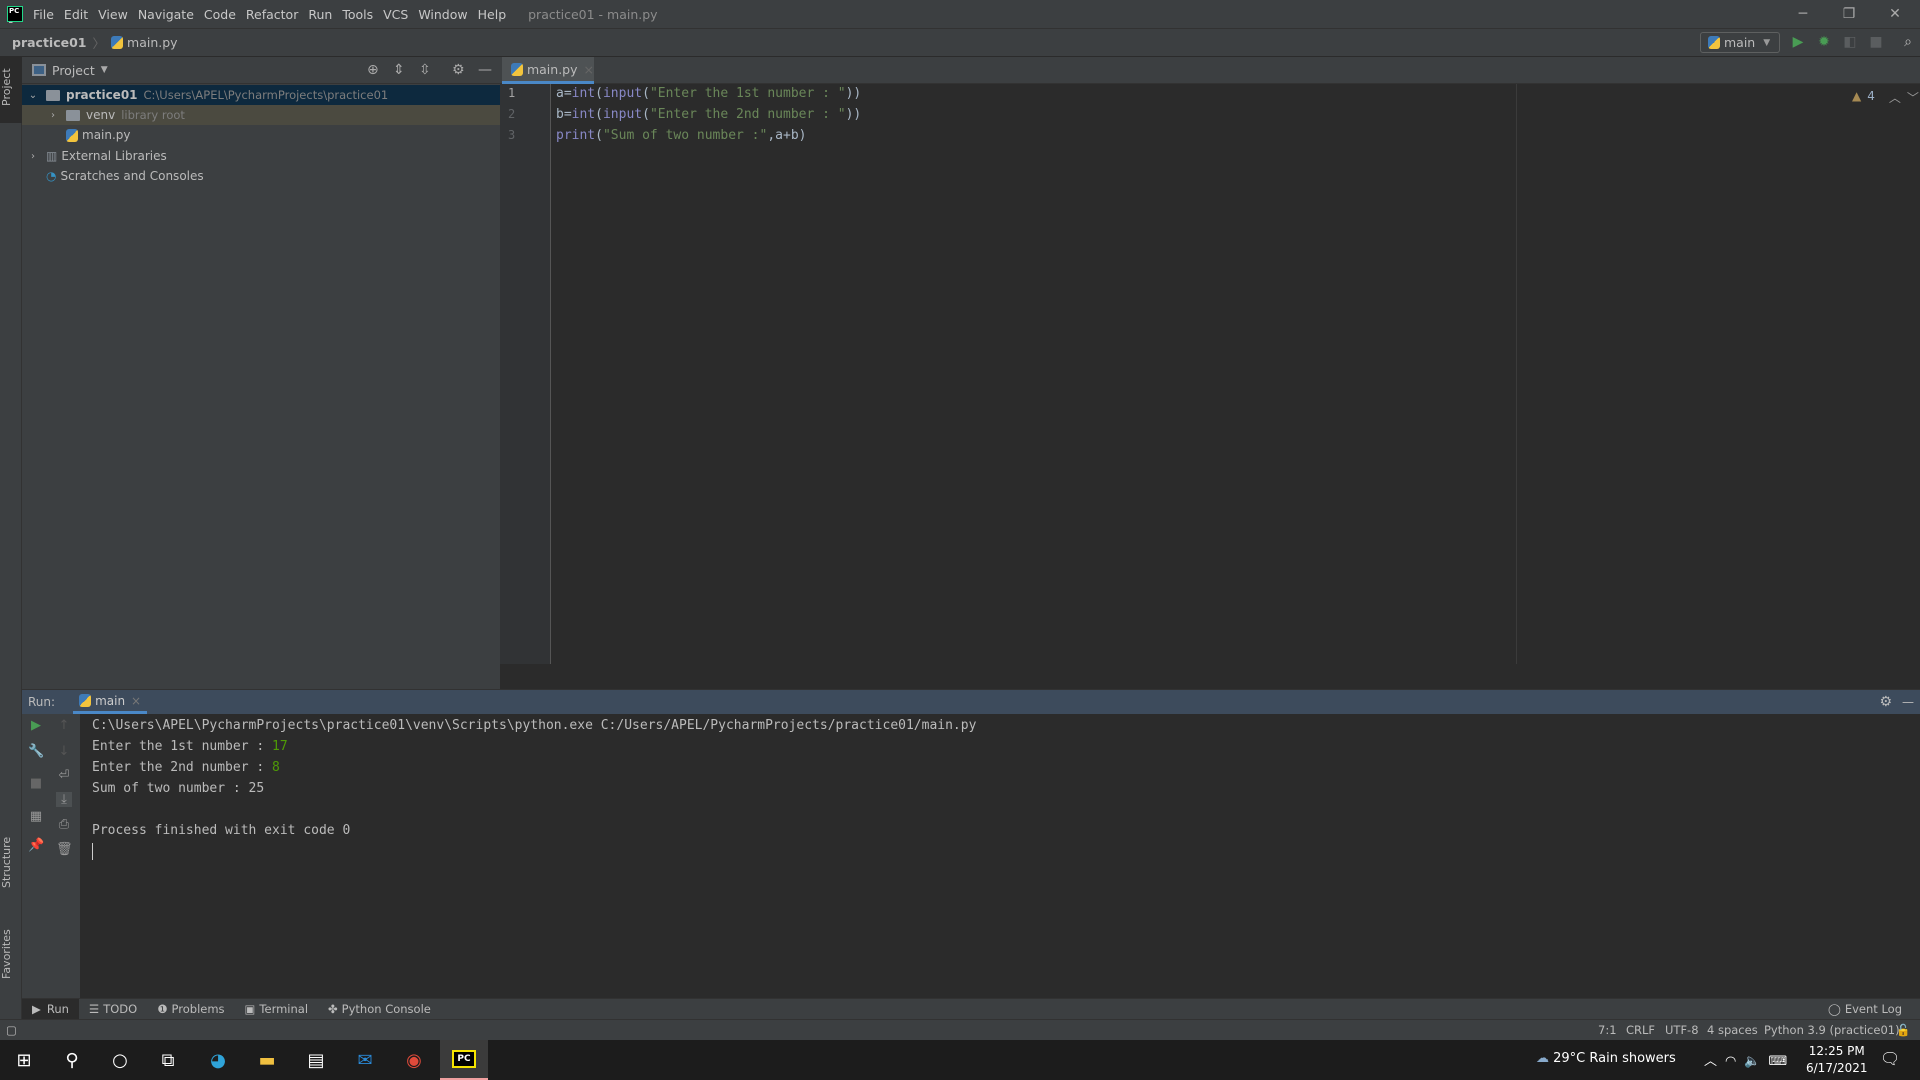 This screenshot has height=1080, width=1920. Describe the element at coordinates (11, 1030) in the screenshot. I see `toggle-tool-windows-icon: ▢` at that location.